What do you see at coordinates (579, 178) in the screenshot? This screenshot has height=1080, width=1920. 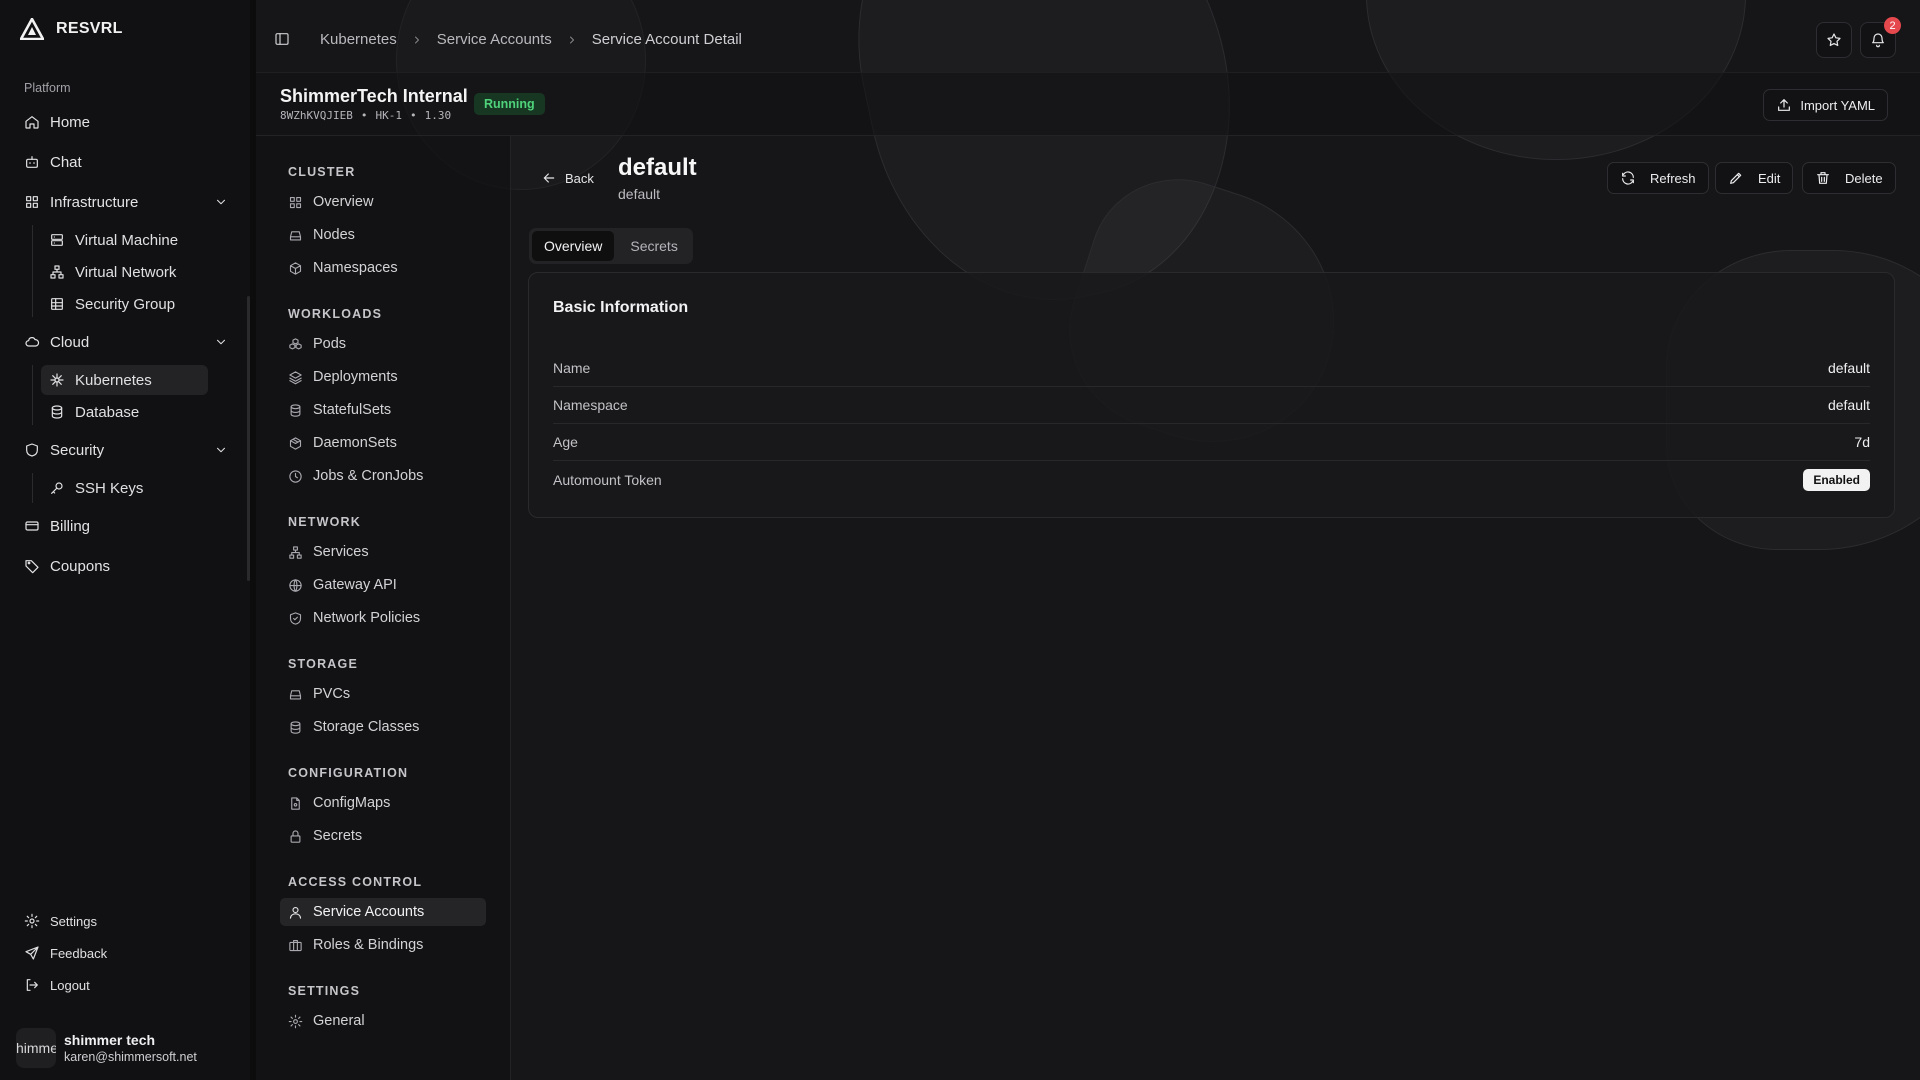 I see `back-label: Back` at bounding box center [579, 178].